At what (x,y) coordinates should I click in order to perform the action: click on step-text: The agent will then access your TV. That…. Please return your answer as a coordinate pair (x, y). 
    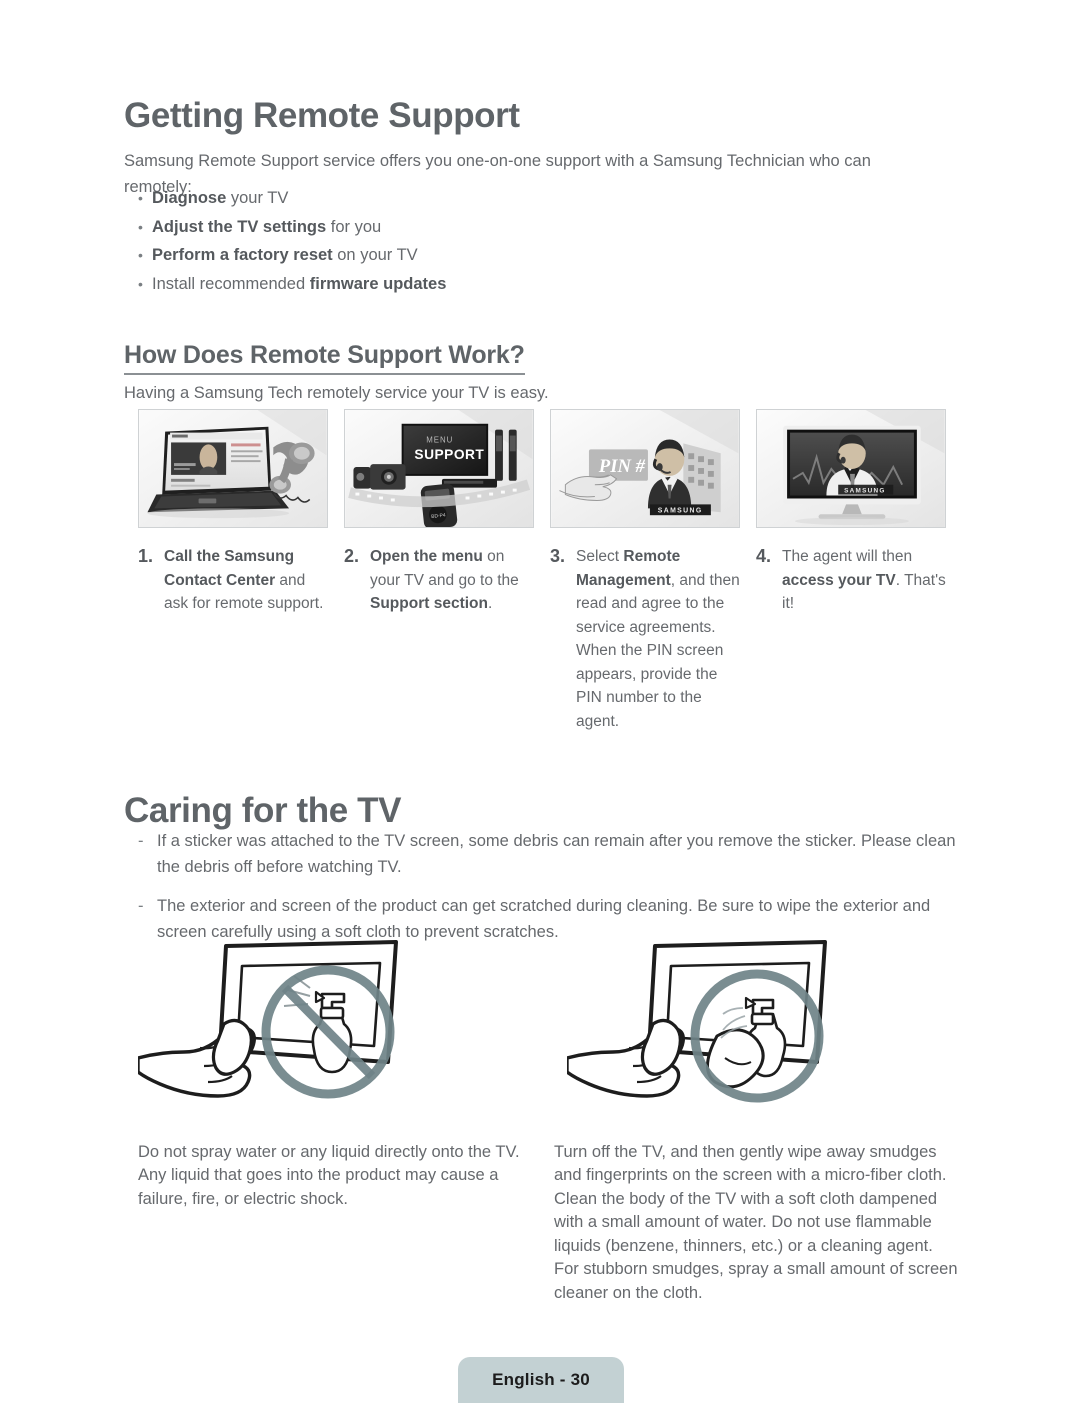
    Looking at the image, I should click on (864, 580).